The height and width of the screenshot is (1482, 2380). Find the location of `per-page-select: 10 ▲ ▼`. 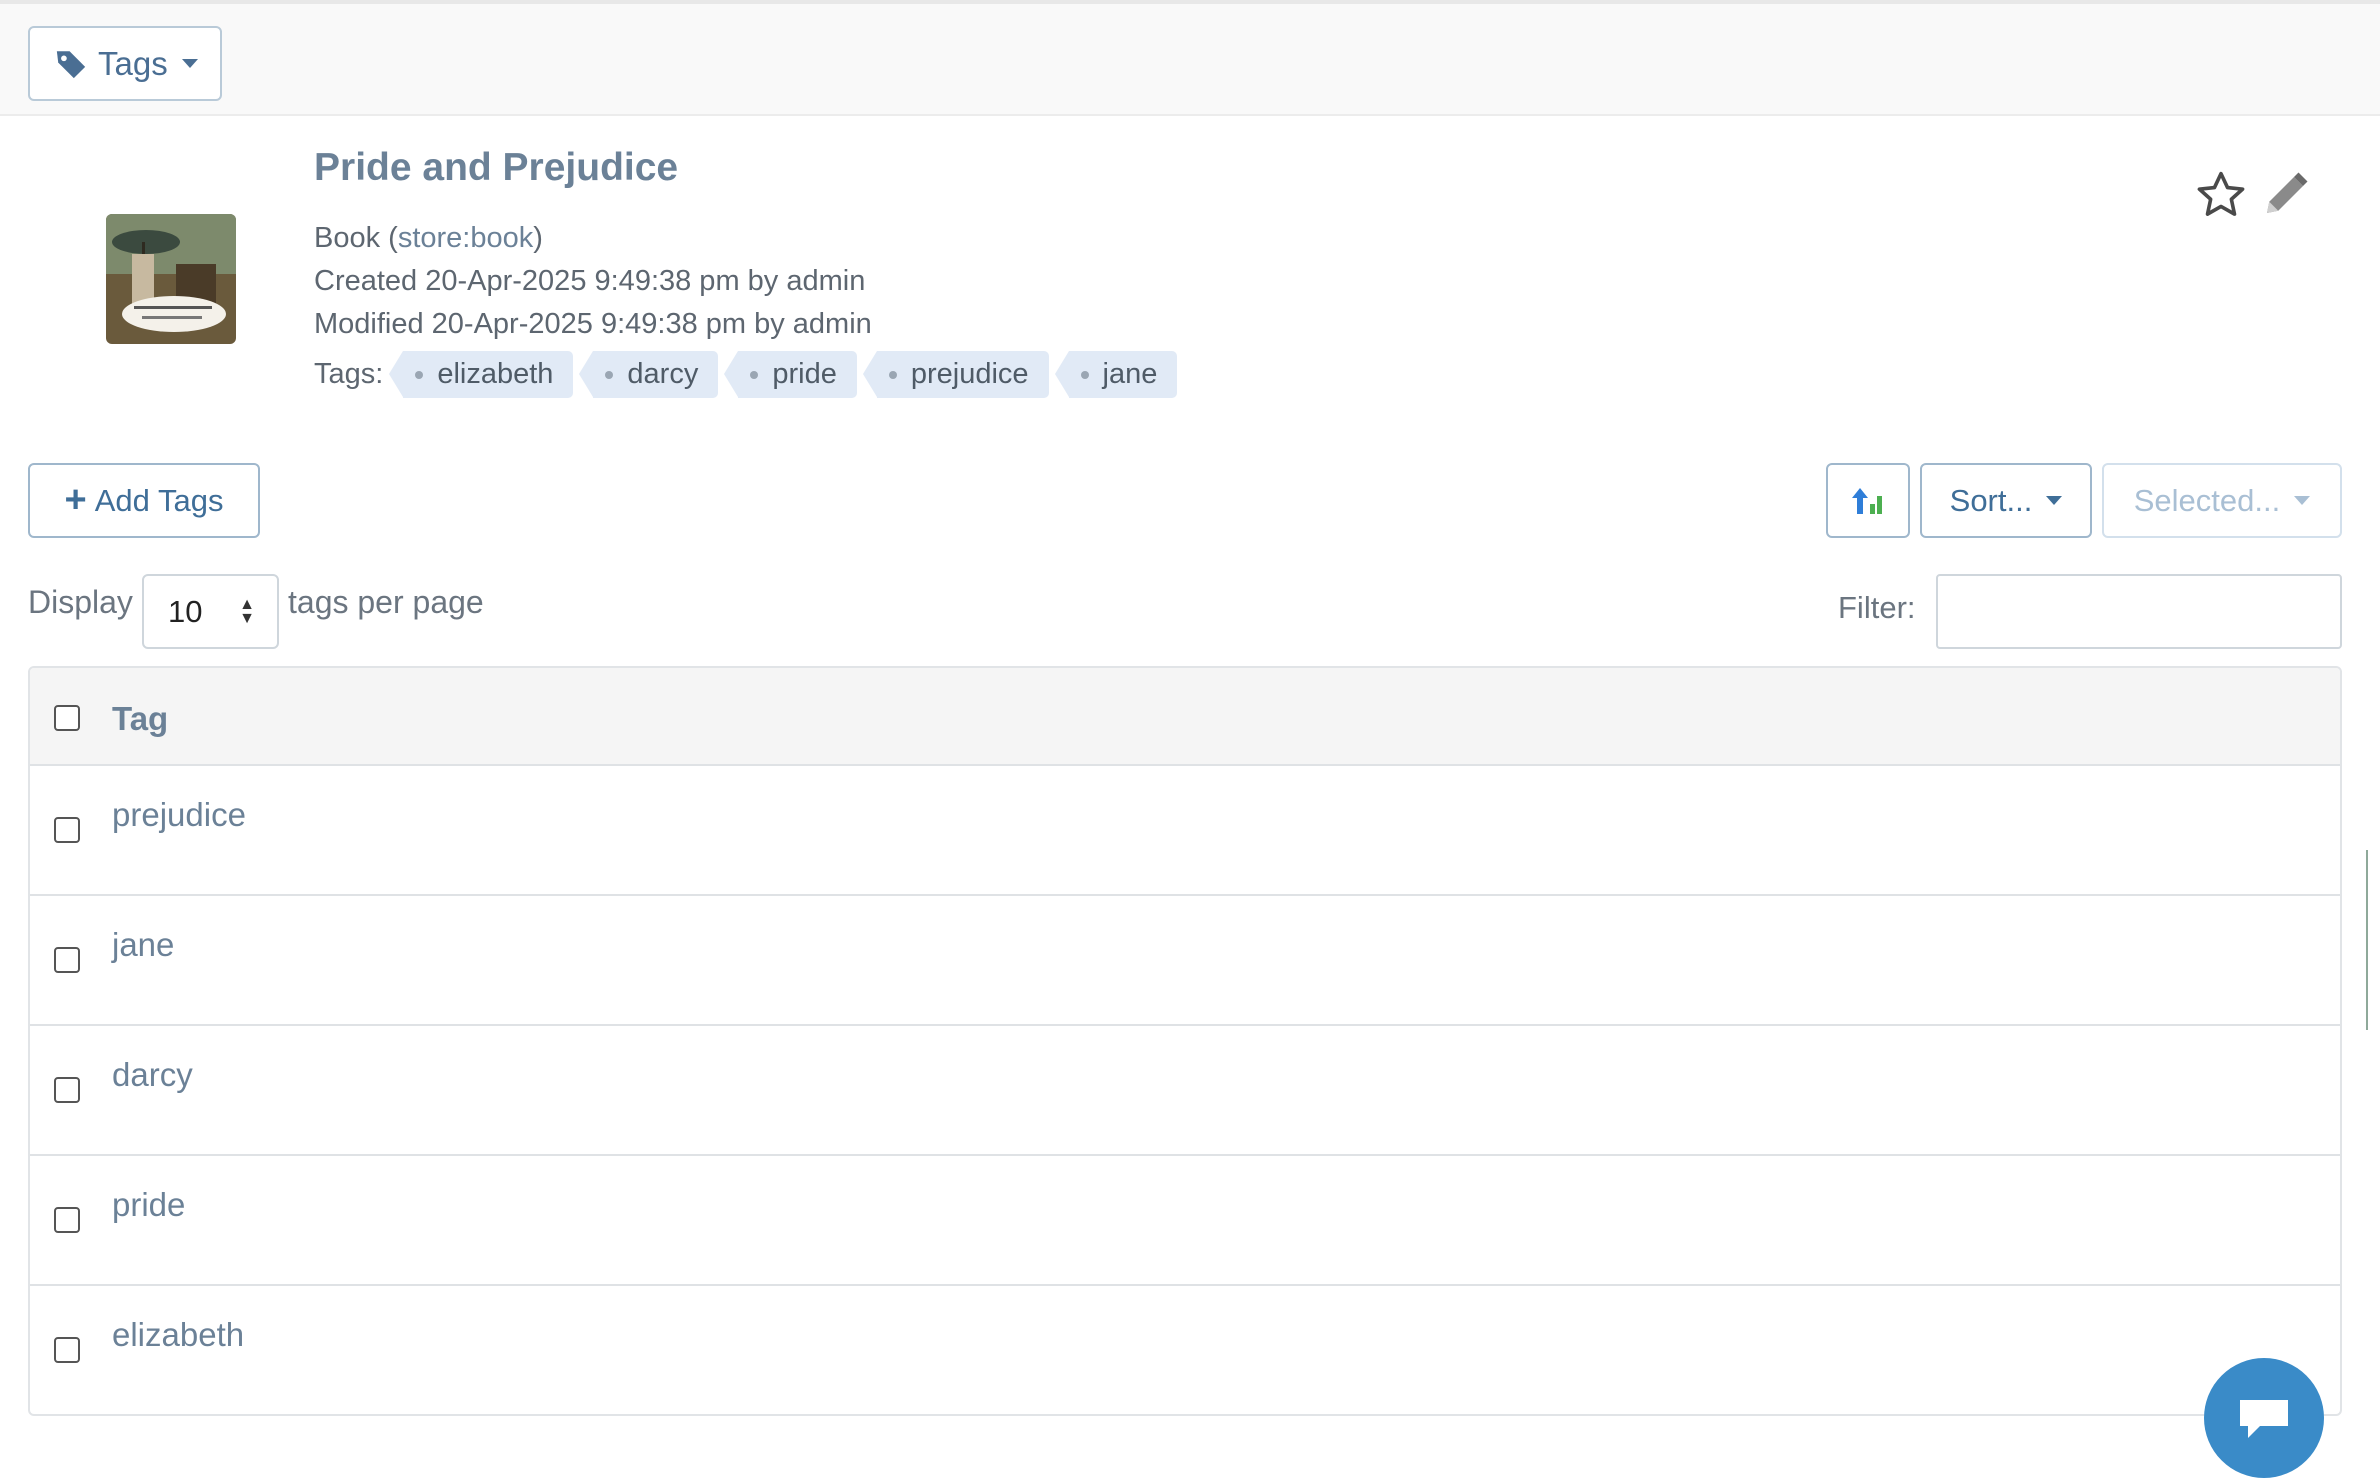

per-page-select: 10 ▲ ▼ is located at coordinates (210, 611).